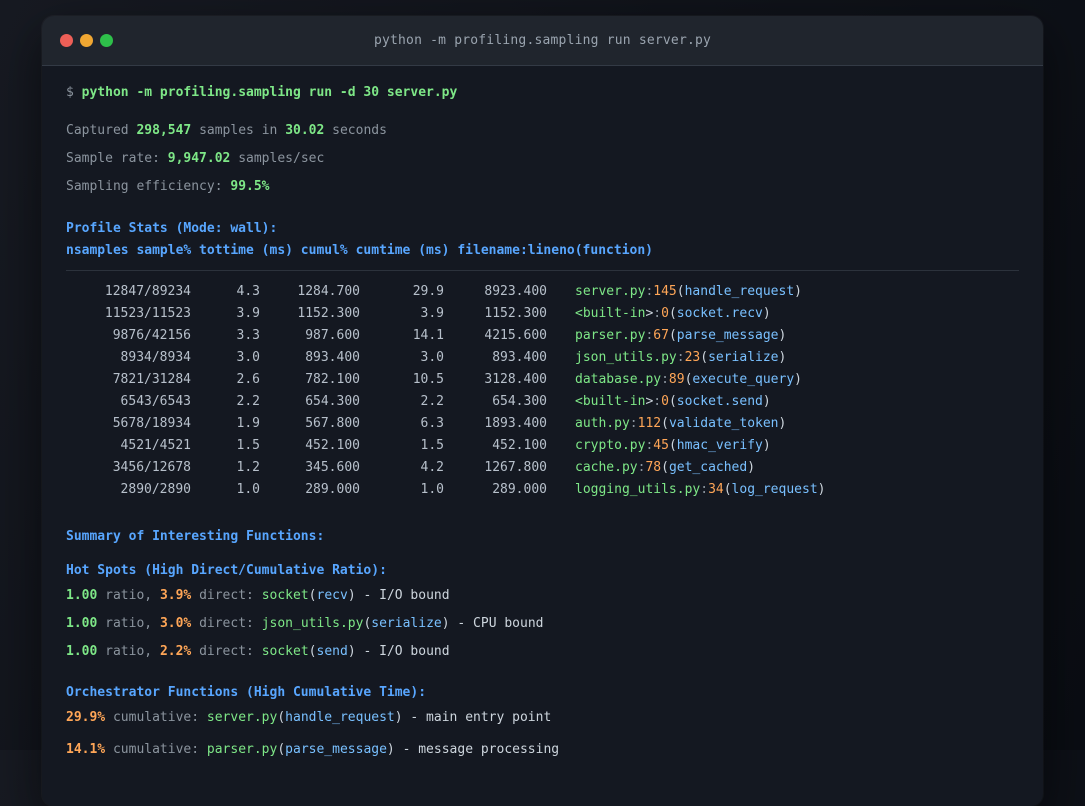  What do you see at coordinates (610, 335) in the screenshot?
I see `filename: parser.py` at bounding box center [610, 335].